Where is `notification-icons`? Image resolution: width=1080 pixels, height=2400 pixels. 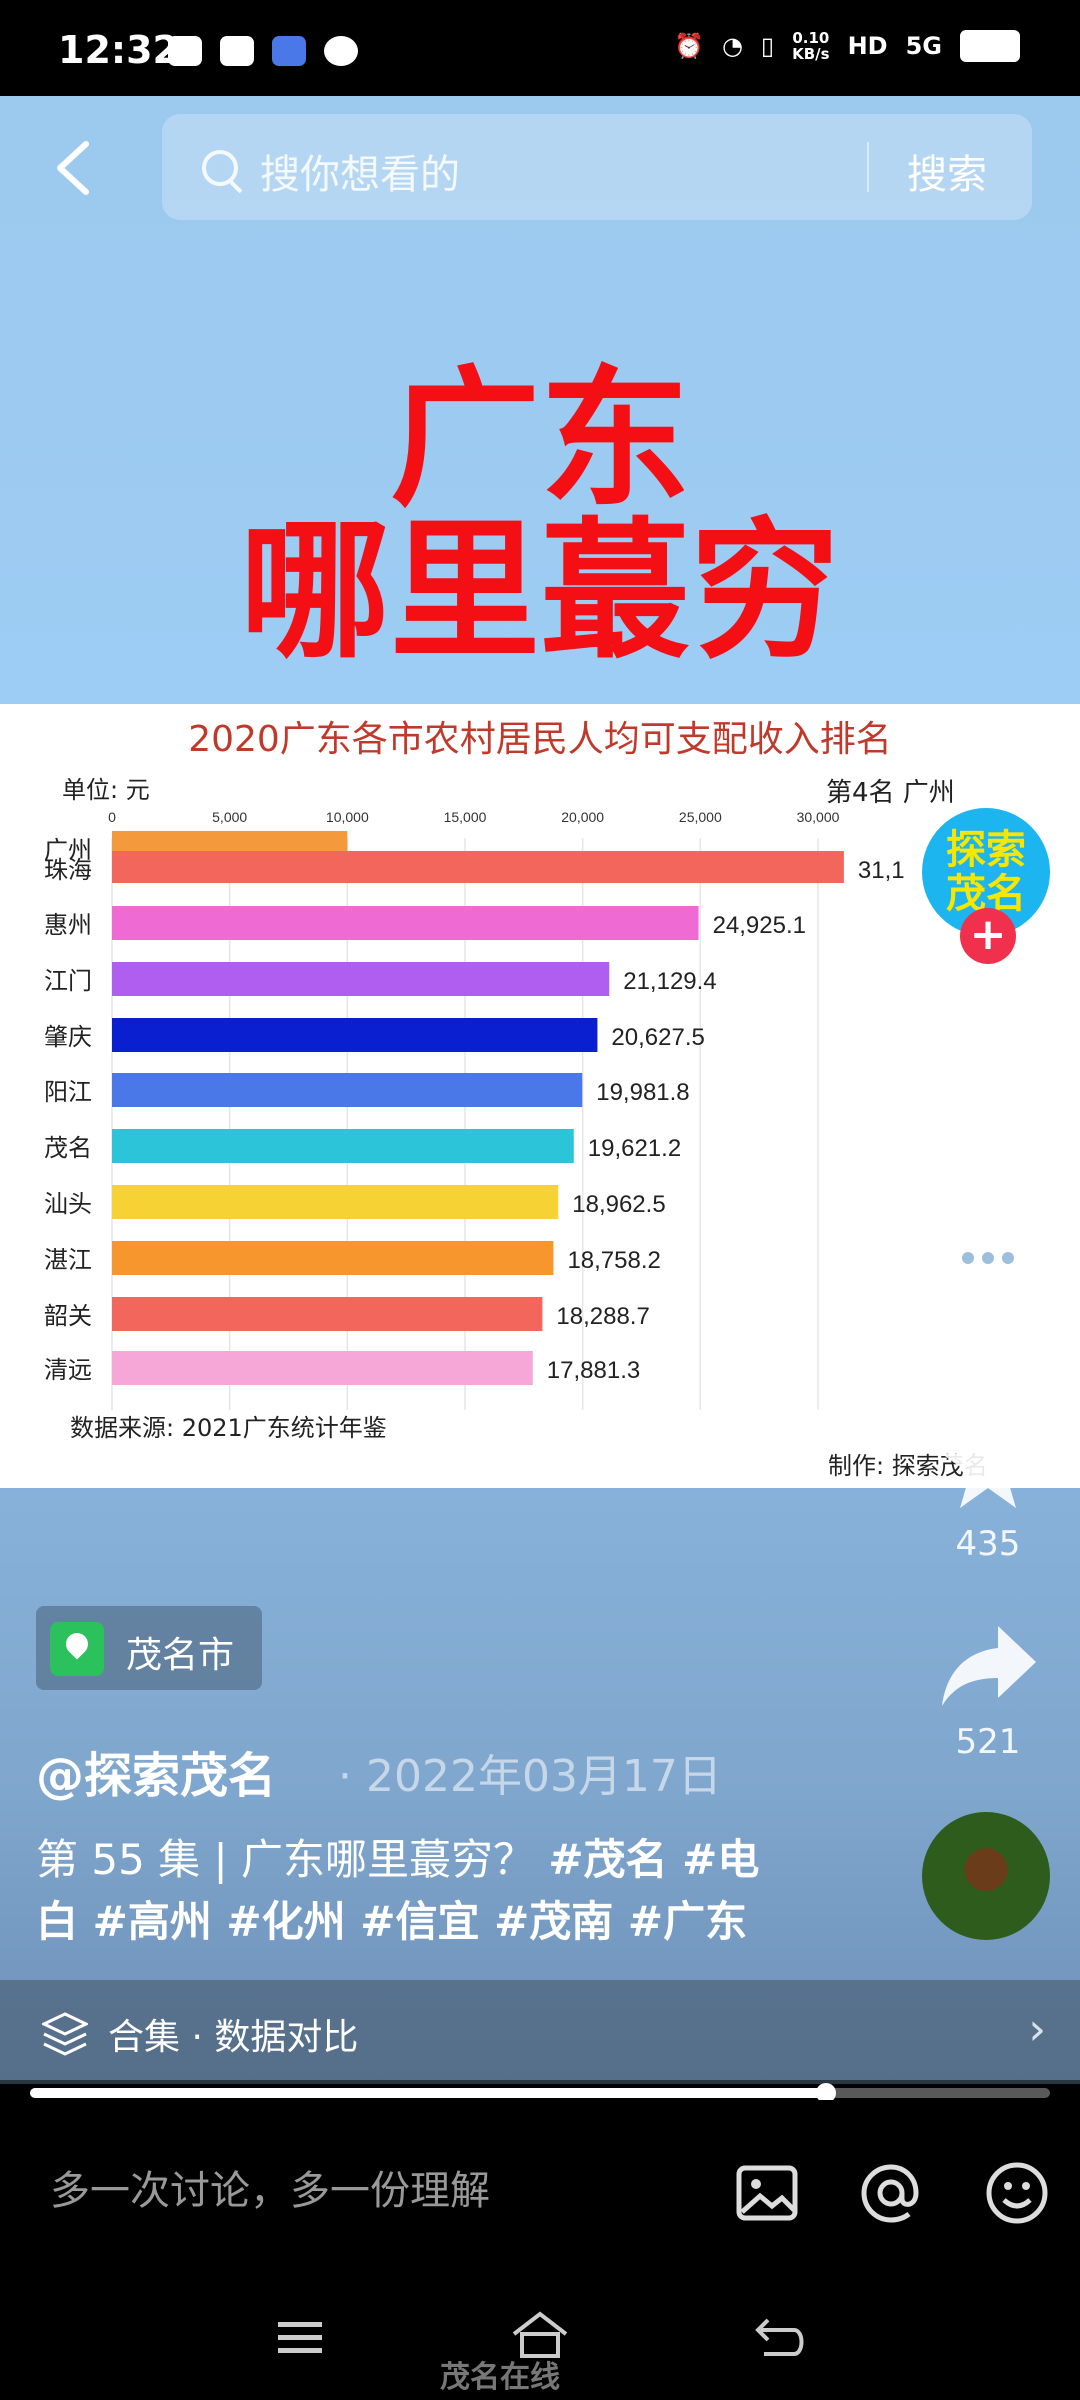
notification-icons is located at coordinates (263, 51).